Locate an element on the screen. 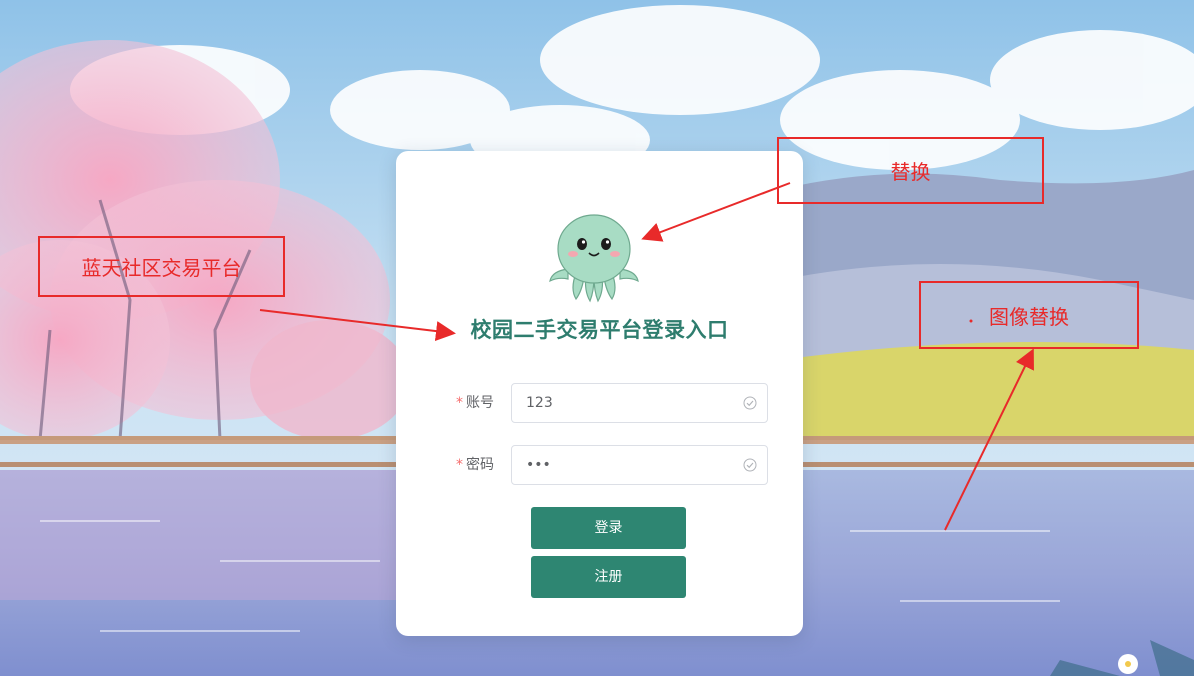 The height and width of the screenshot is (676, 1194). register-button: 注册 is located at coordinates (608, 577).